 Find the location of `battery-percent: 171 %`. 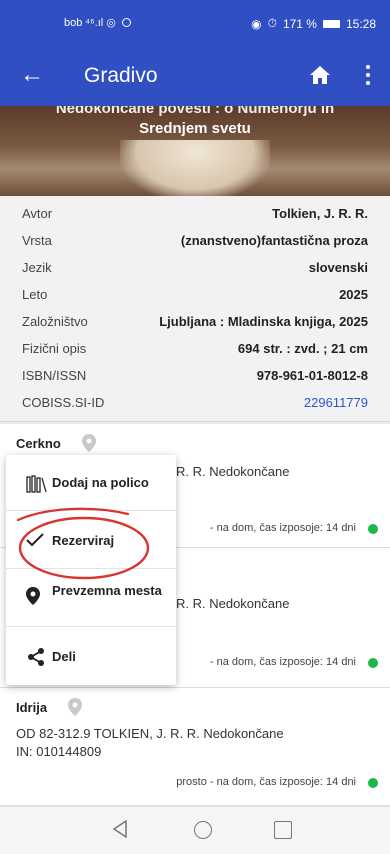

battery-percent: 171 % is located at coordinates (299, 23).